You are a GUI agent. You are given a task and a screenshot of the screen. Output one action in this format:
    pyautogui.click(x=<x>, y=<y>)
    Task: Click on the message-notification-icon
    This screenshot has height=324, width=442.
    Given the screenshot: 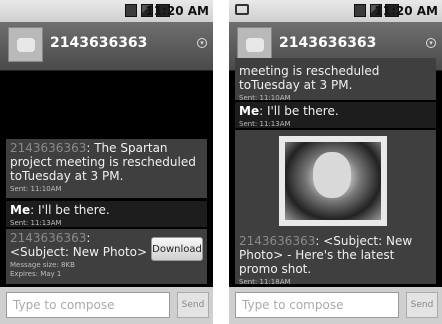 What is the action you would take?
    pyautogui.click(x=242, y=9)
    